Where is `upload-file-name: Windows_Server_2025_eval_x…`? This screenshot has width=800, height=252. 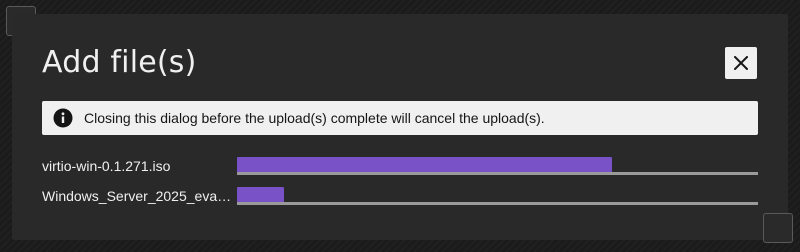
upload-file-name: Windows_Server_2025_eval_x… is located at coordinates (137, 196).